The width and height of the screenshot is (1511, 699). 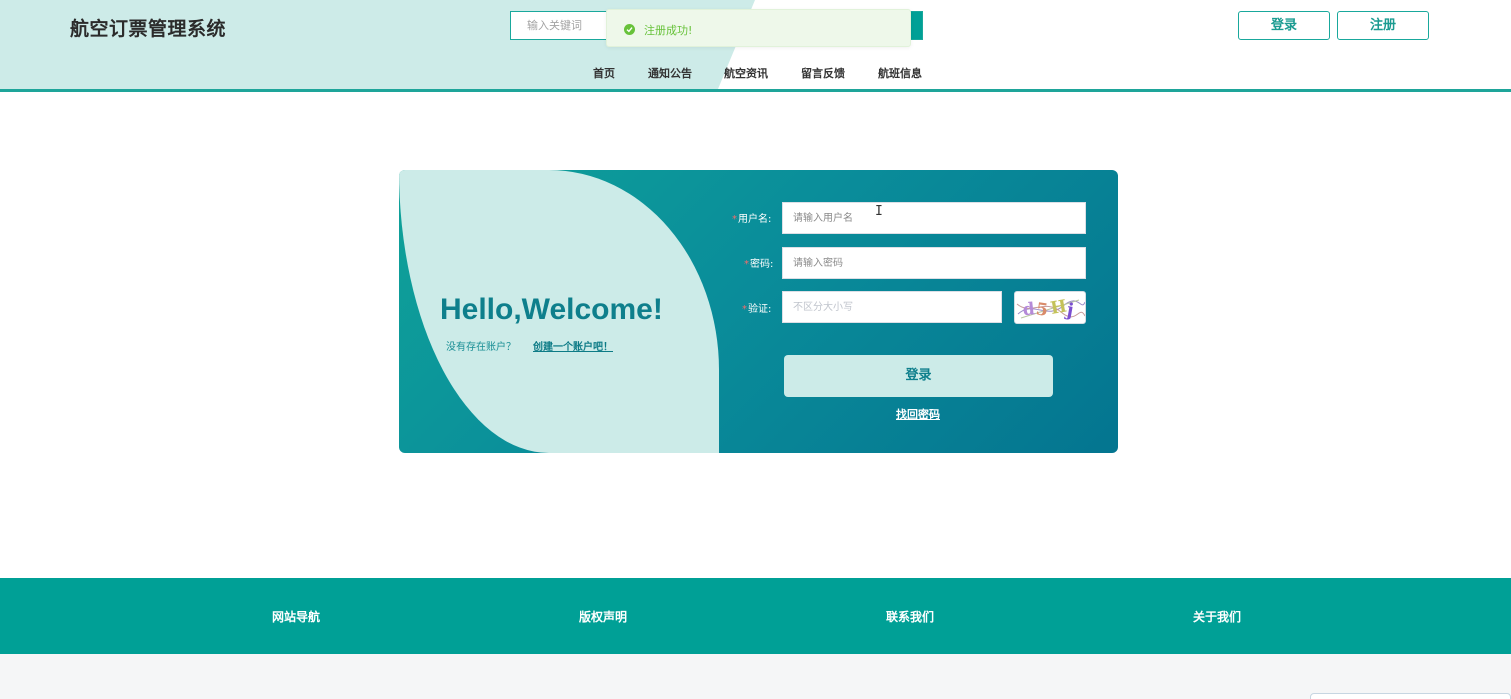 I want to click on success-check-icon, so click(x=629, y=29).